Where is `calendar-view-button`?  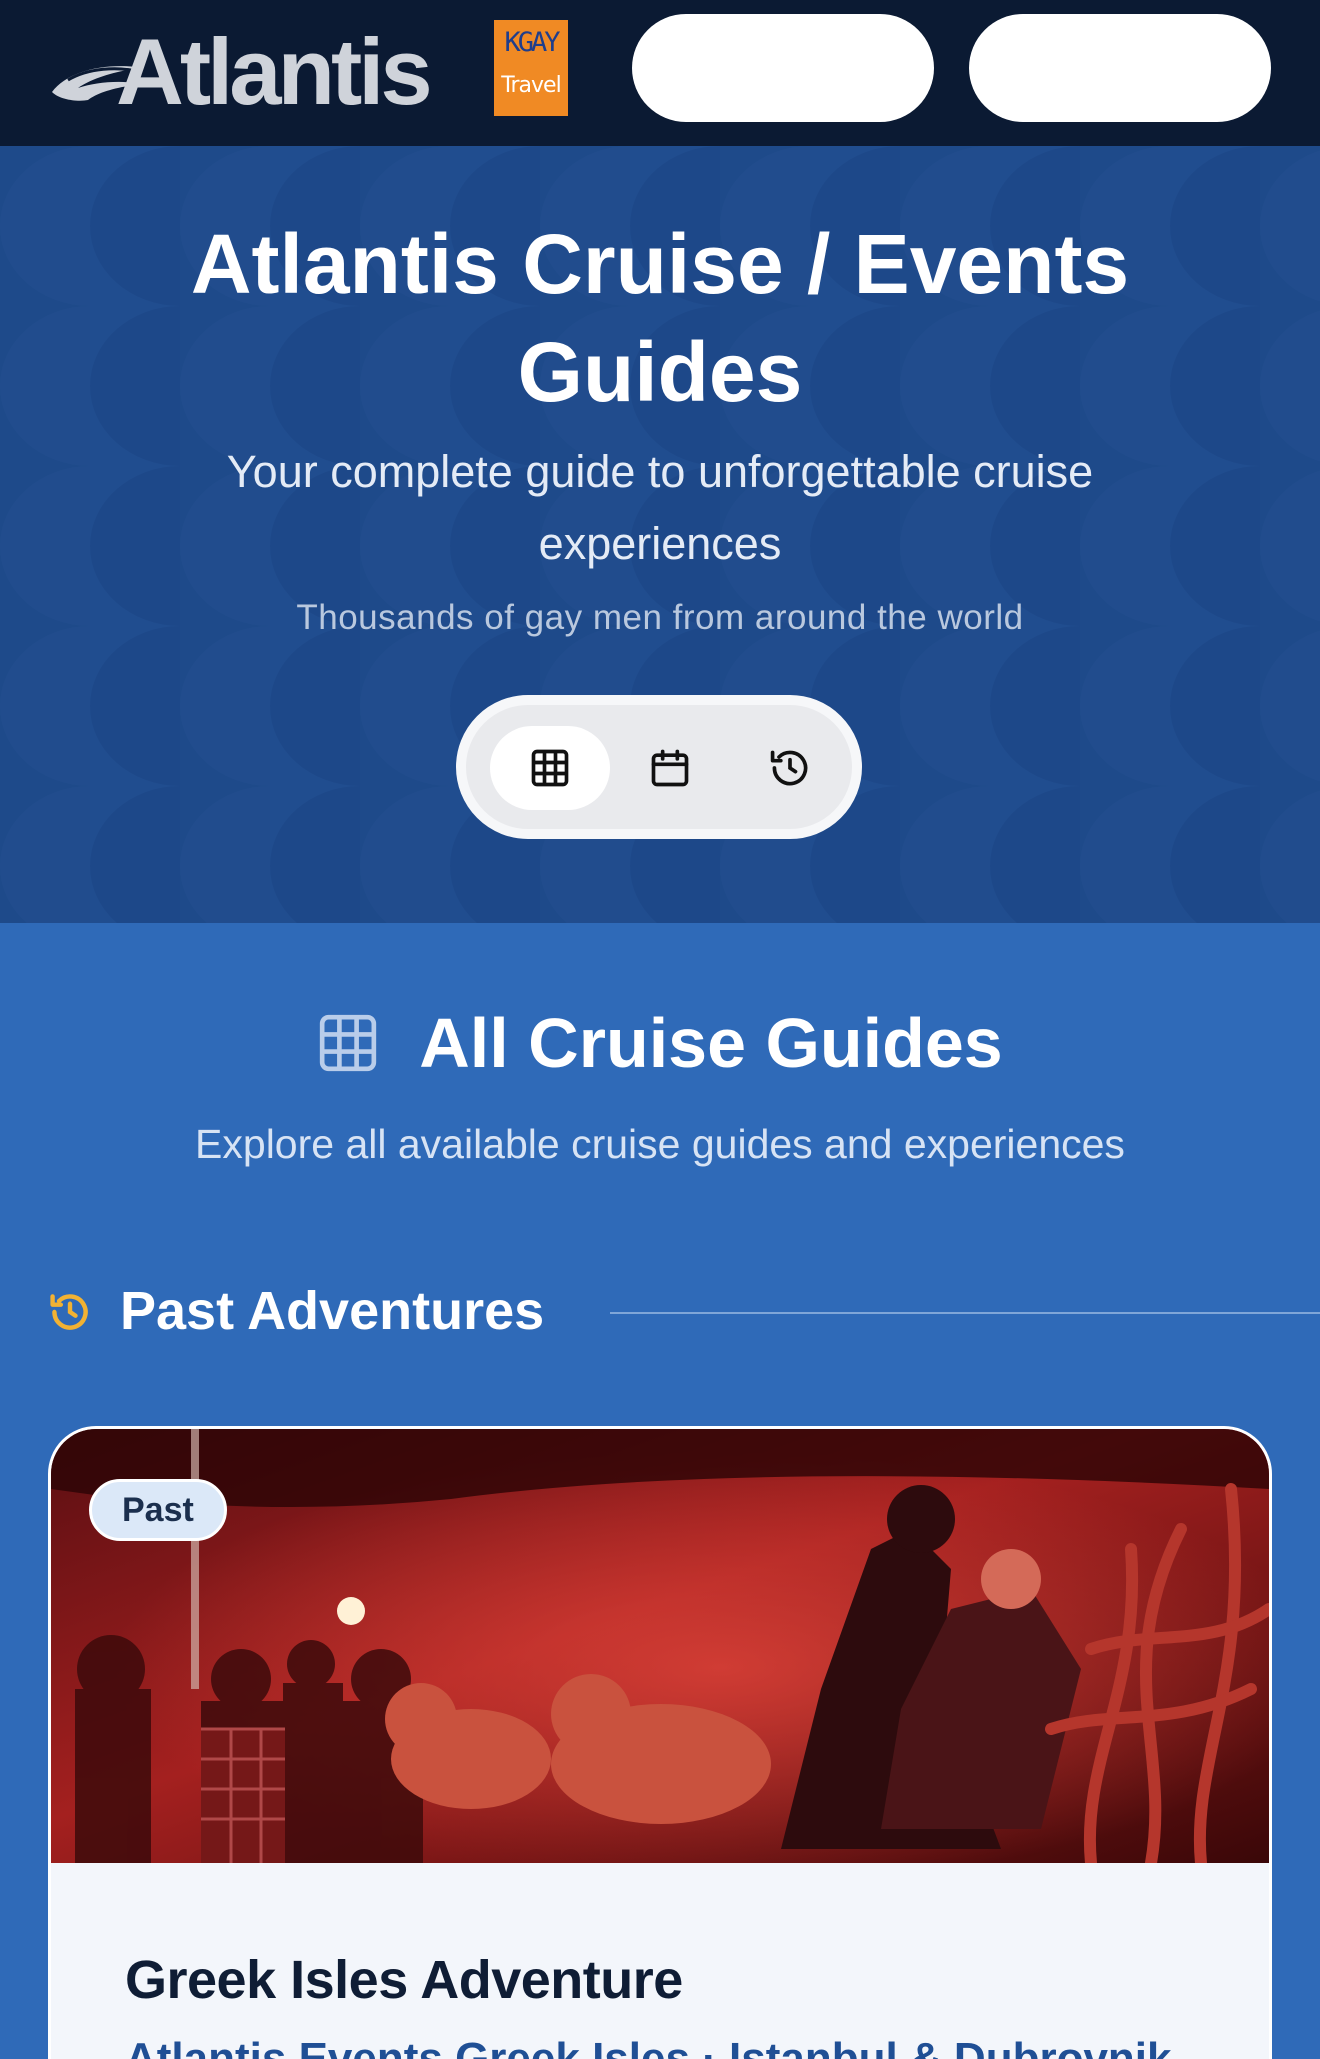
calendar-view-button is located at coordinates (670, 768).